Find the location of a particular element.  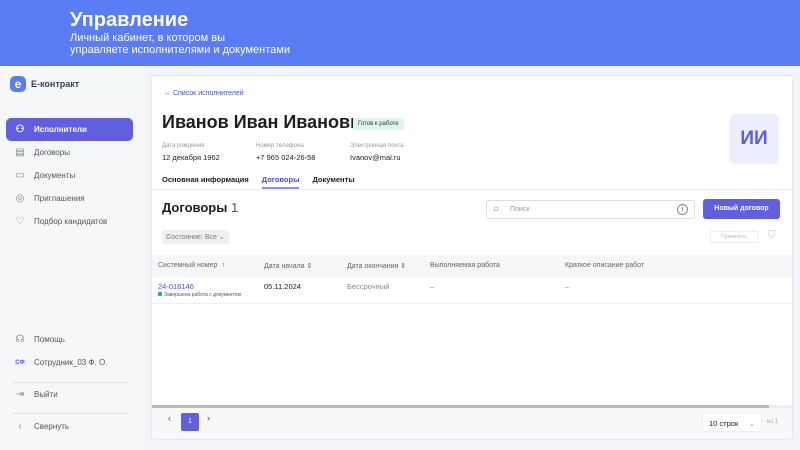

sidebar-item-documents: ▭ Документы is located at coordinates (69, 175).